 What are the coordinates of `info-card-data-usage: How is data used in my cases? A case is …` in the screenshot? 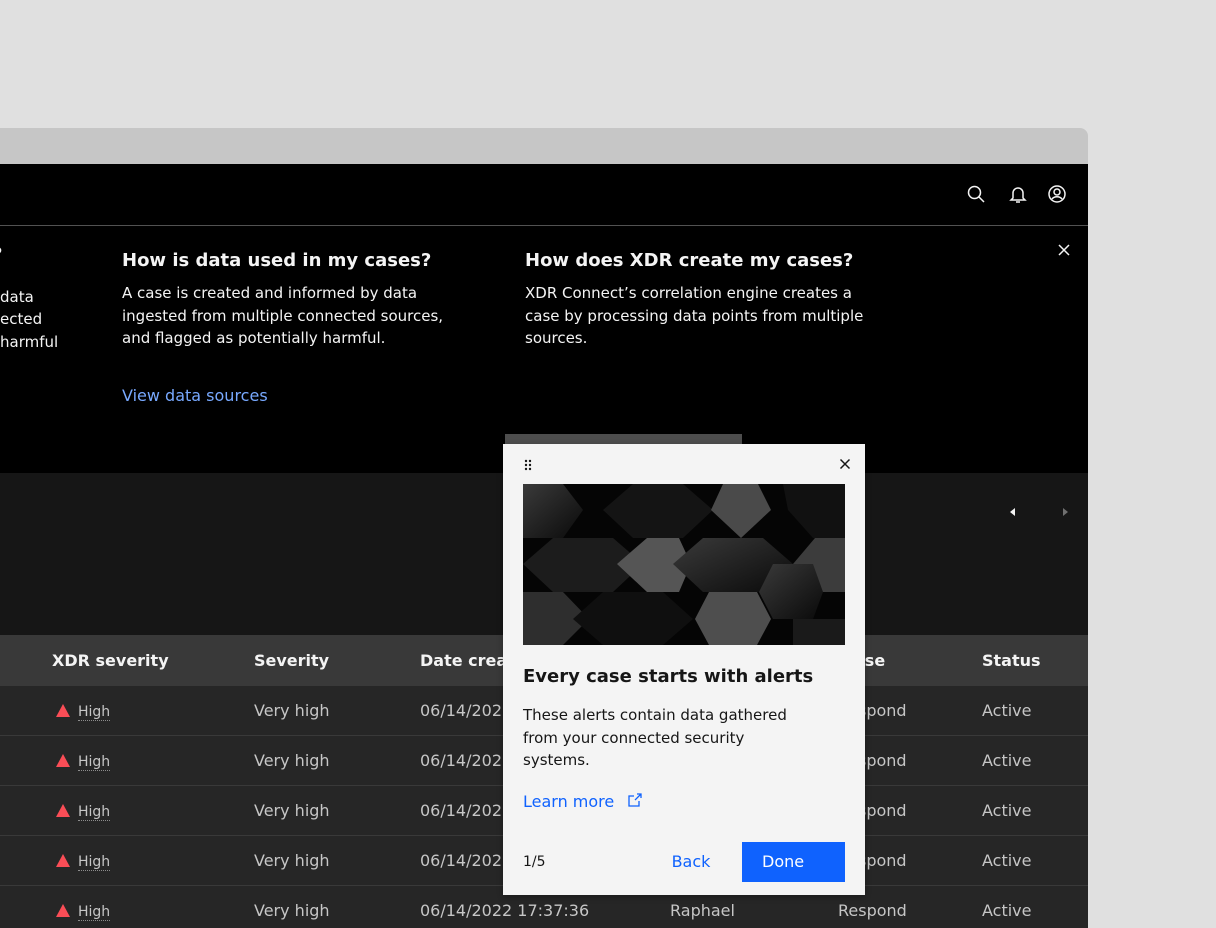 It's located at (312, 326).